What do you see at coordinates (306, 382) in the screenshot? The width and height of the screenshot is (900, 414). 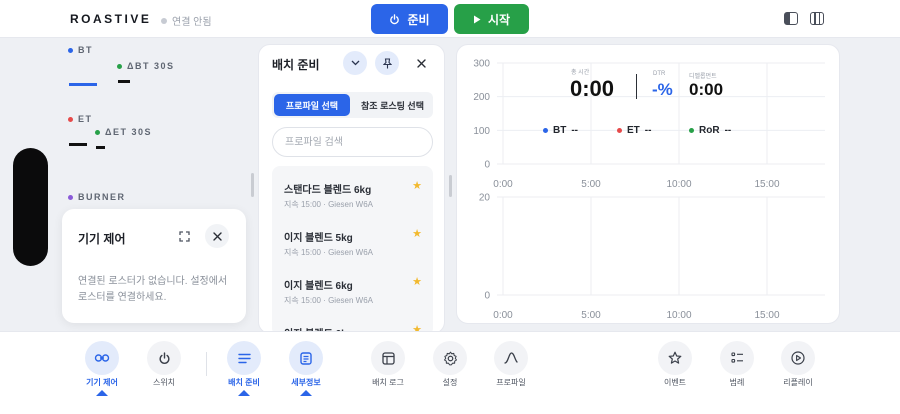 I see `toolbar-label: 세부정보` at bounding box center [306, 382].